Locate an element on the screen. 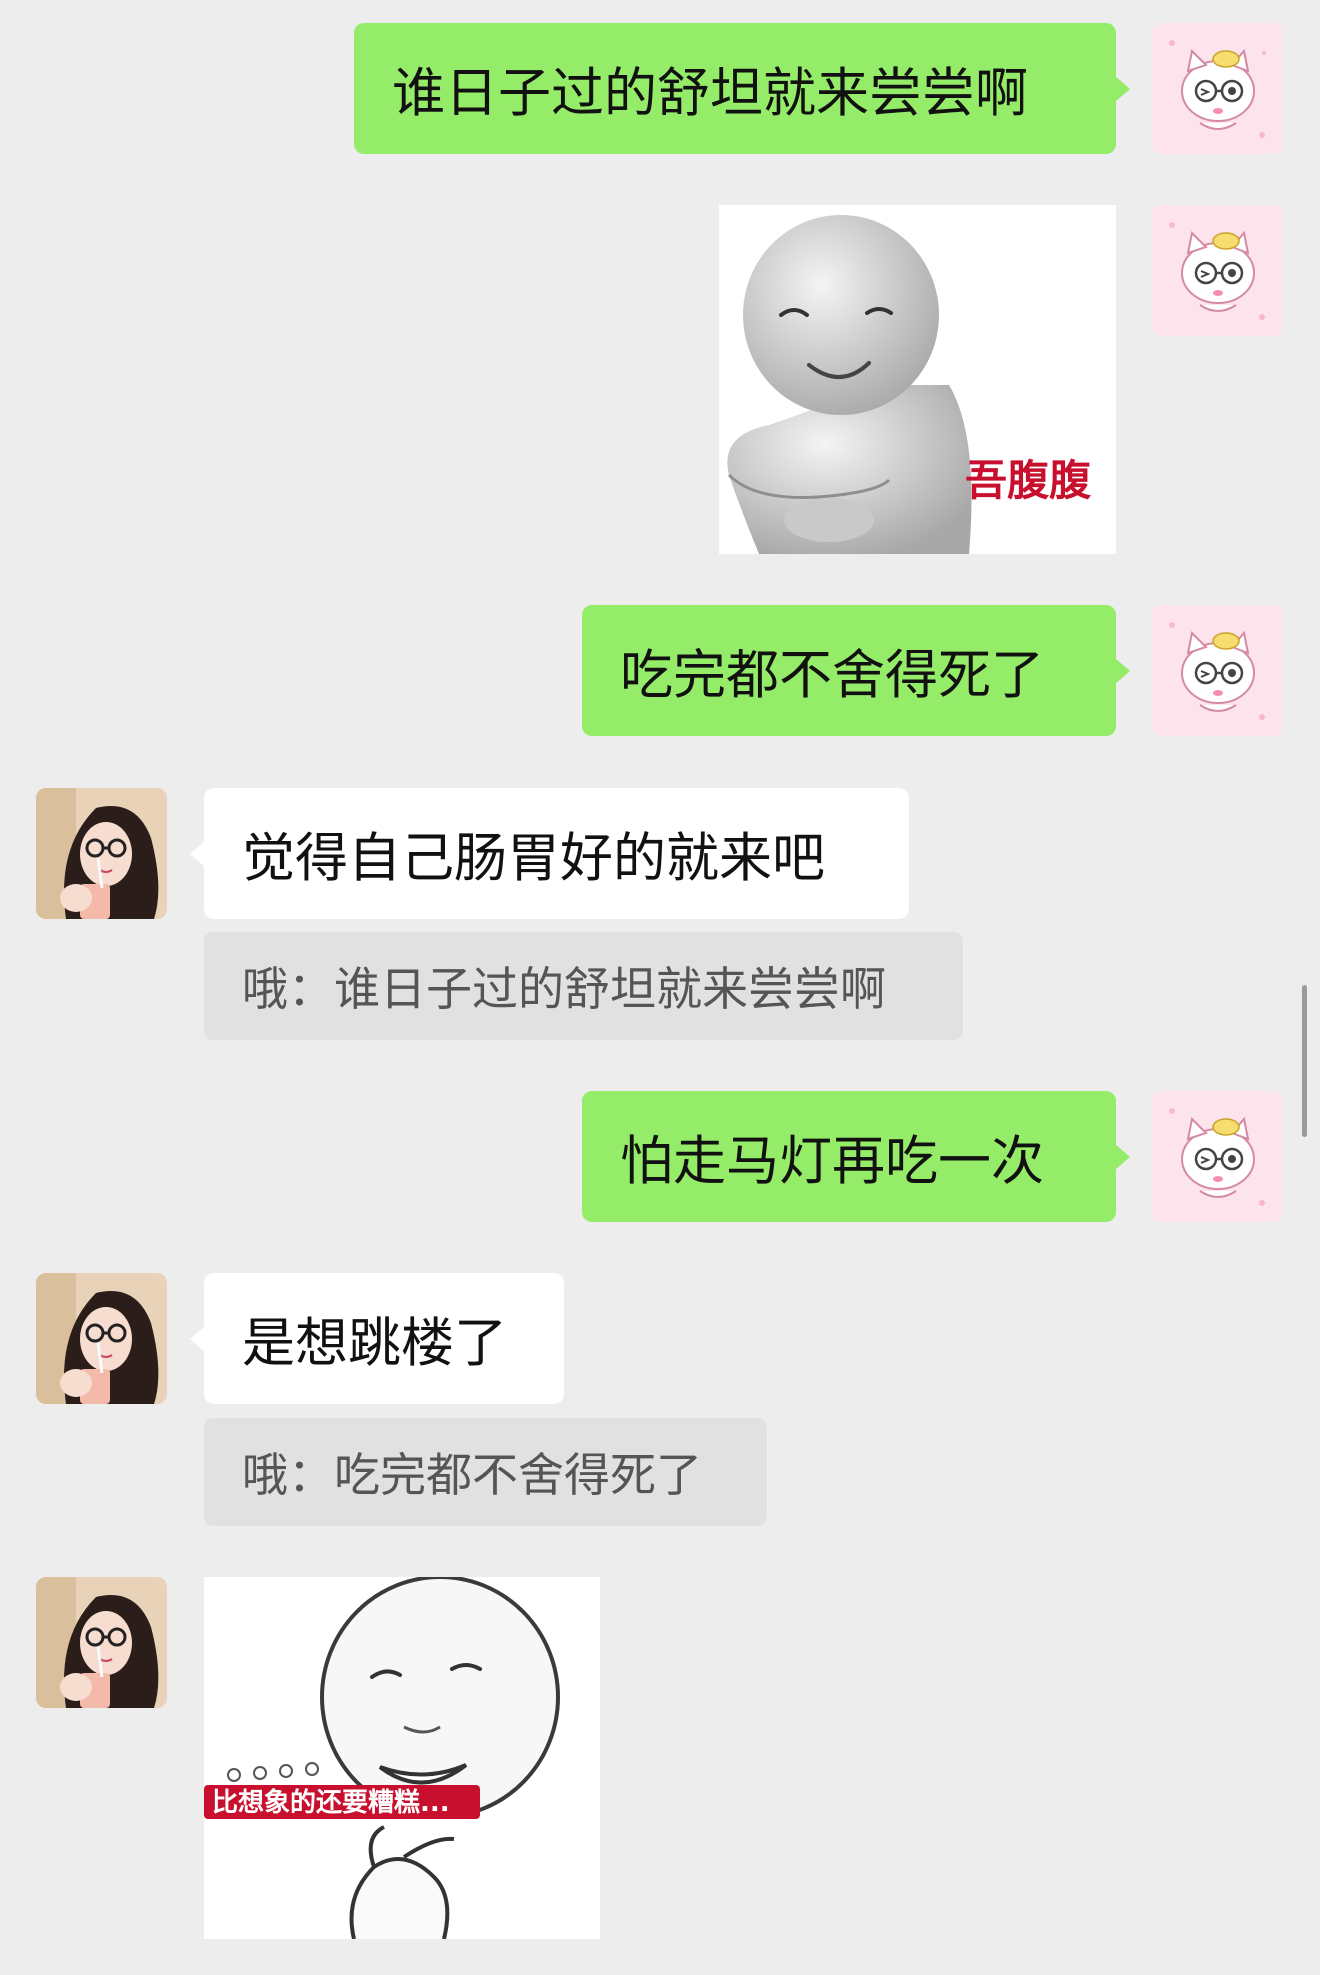 The image size is (1320, 1975). message-text: 觉得自己肠胃好的就来吧 is located at coordinates (533, 858).